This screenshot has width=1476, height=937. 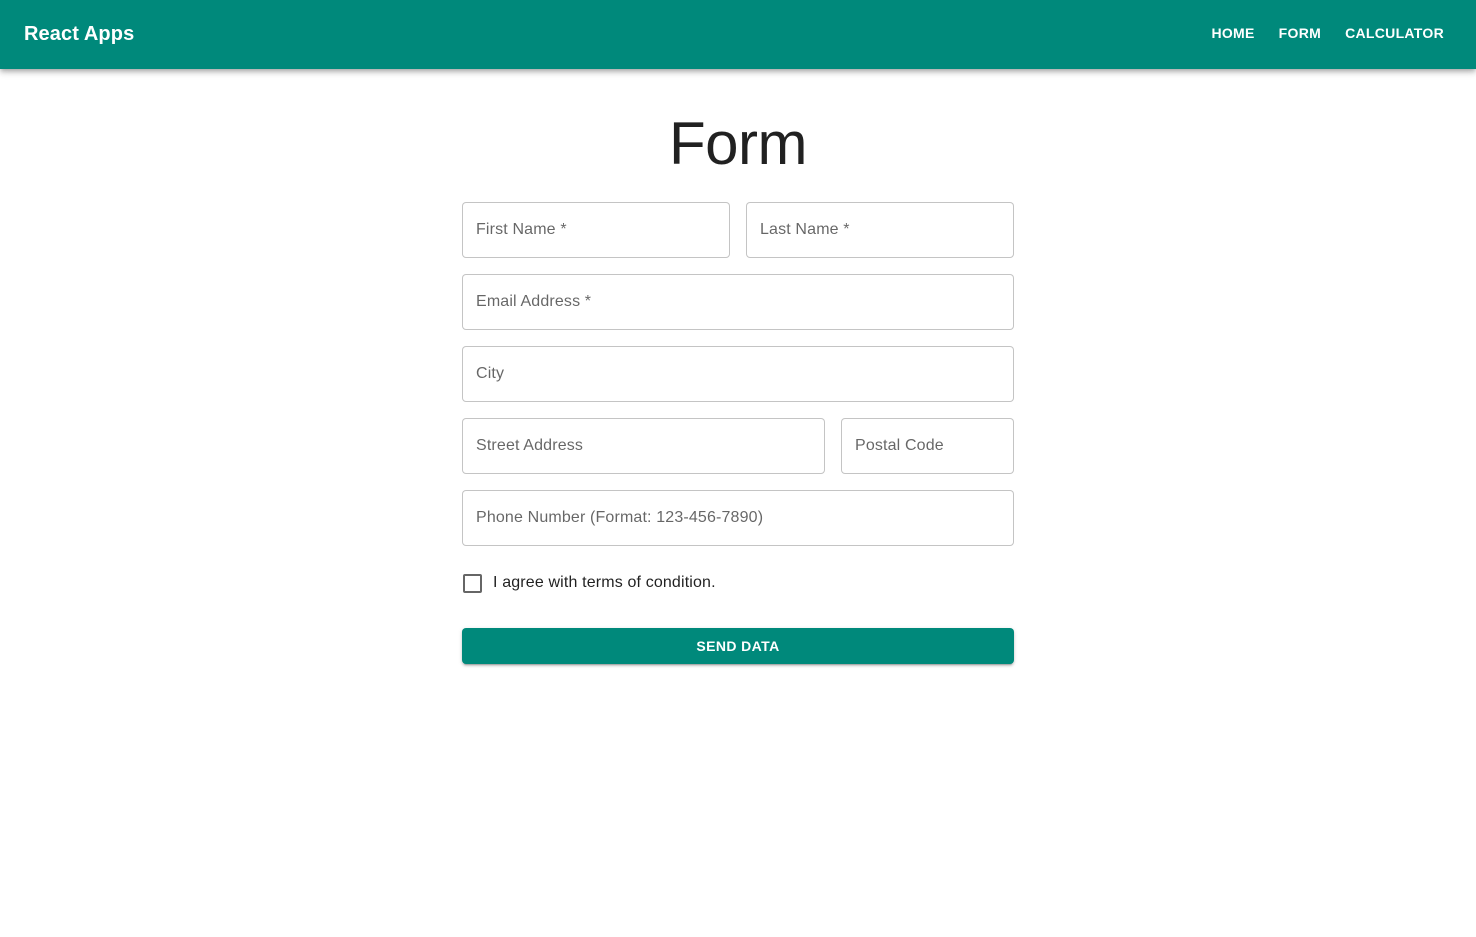 I want to click on first-name-label: First Name *, so click(x=521, y=229).